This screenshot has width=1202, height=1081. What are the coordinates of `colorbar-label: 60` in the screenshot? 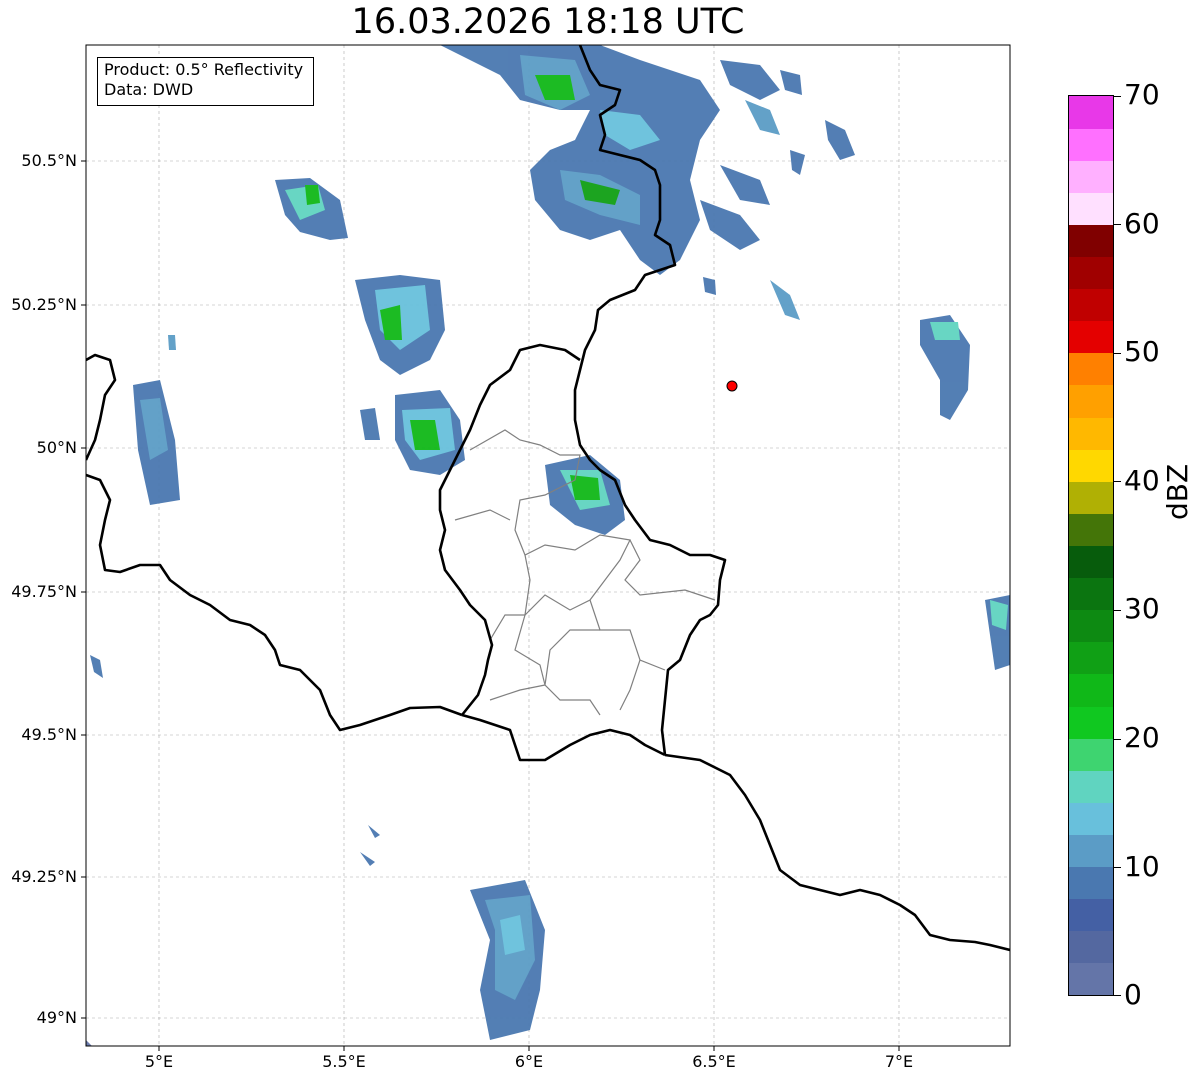 It's located at (1142, 223).